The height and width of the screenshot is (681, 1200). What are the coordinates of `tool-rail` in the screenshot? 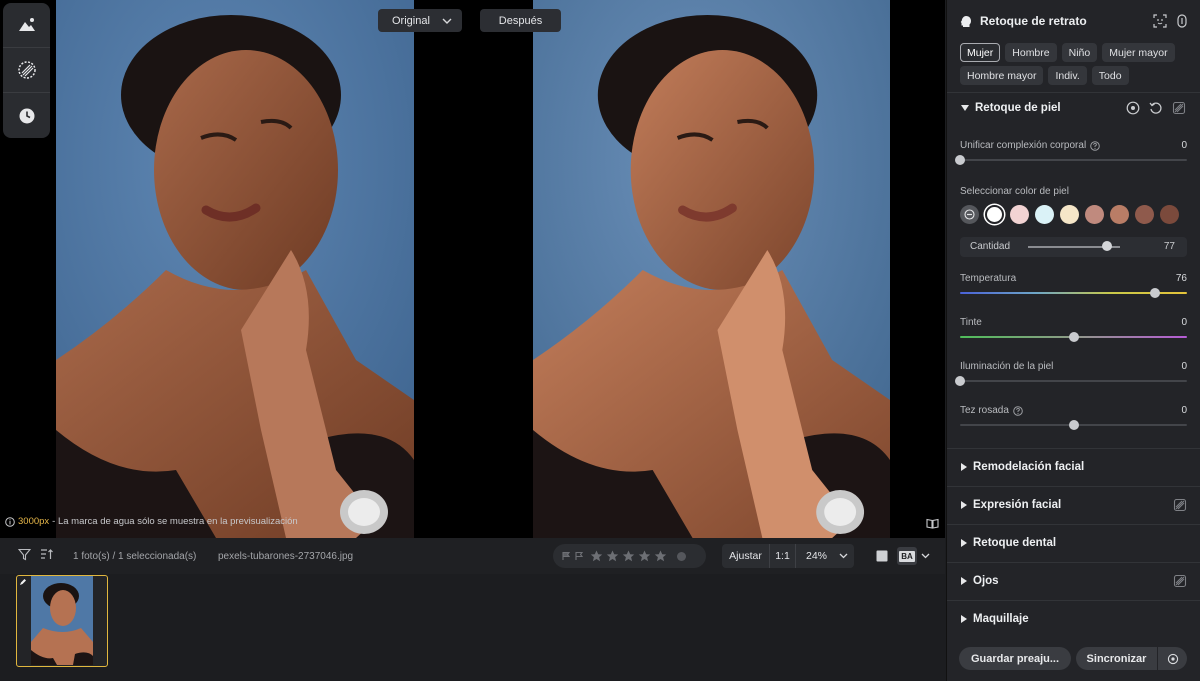 It's located at (26, 70).